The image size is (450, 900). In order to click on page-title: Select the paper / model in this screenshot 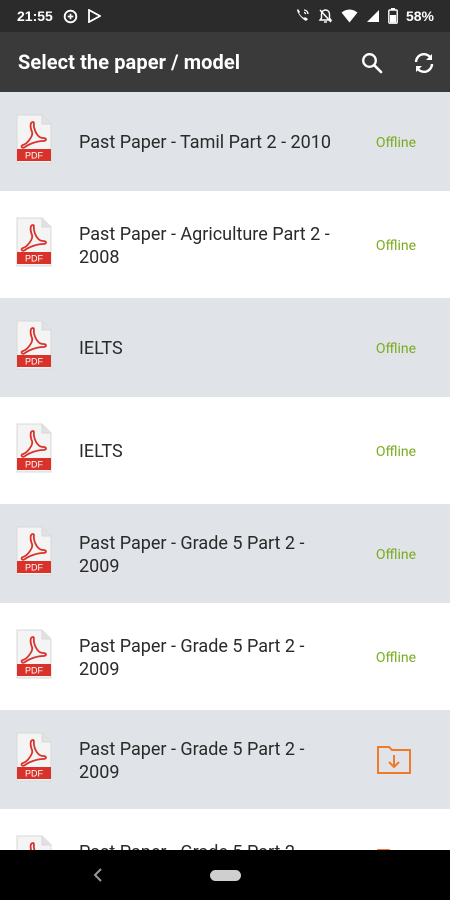, I will do `click(129, 62)`.